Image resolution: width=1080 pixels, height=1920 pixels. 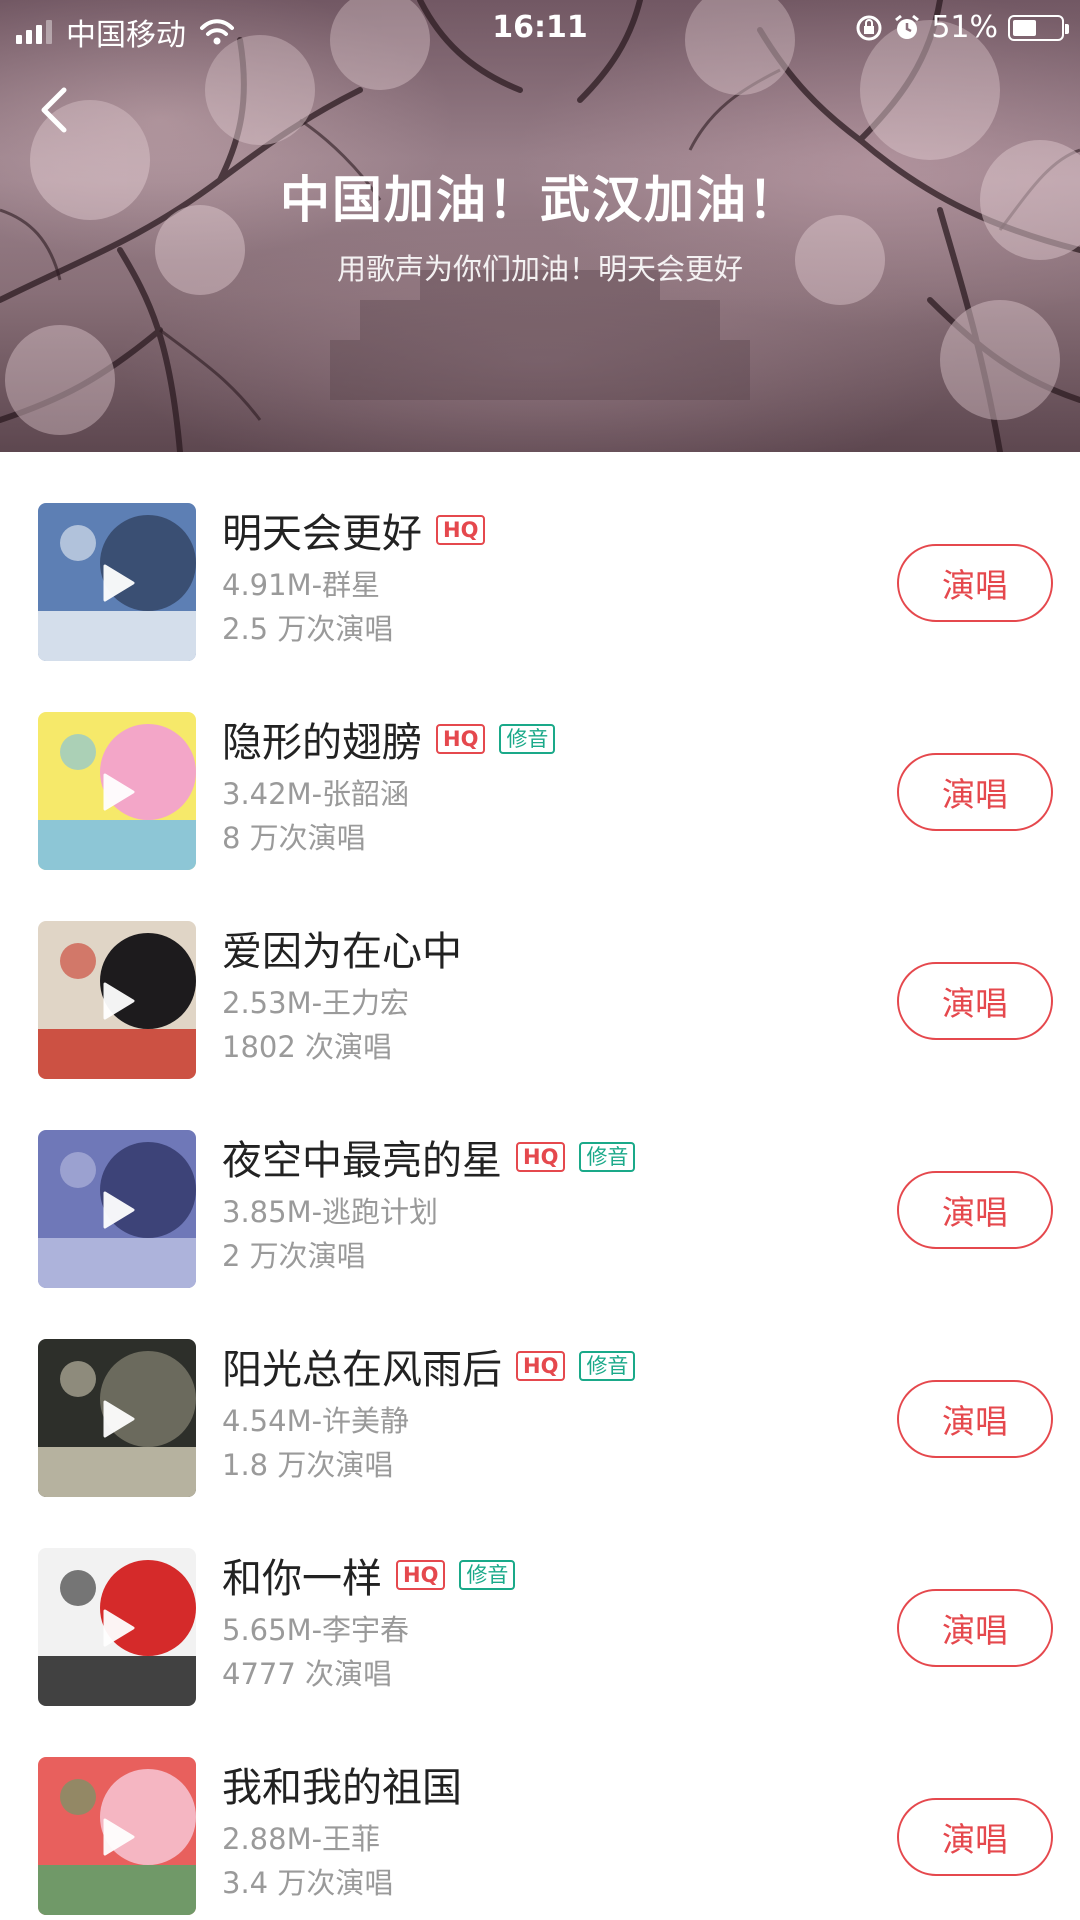 What do you see at coordinates (342, 1788) in the screenshot?
I see `song-title: 我和我的祖国` at bounding box center [342, 1788].